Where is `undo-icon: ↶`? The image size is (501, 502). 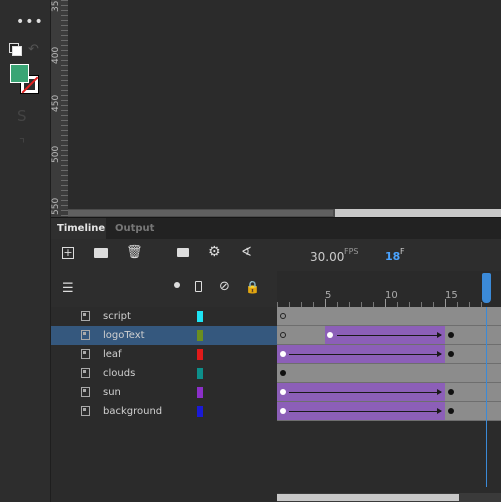
undo-icon: ↶ is located at coordinates (33, 49).